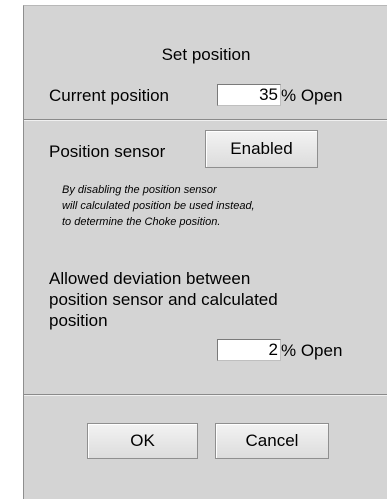 The width and height of the screenshot is (387, 499). Describe the element at coordinates (249, 95) in the screenshot. I see `current-position-input: 35` at that location.